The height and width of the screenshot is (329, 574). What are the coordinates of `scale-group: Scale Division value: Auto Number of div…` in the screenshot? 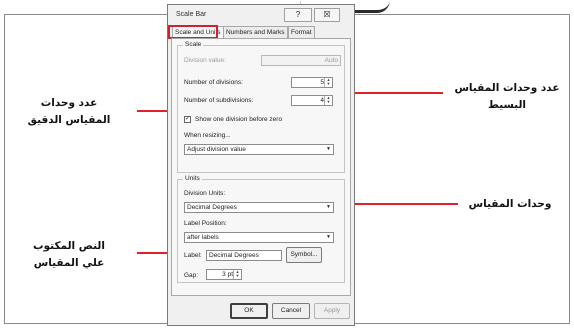 It's located at (261, 107).